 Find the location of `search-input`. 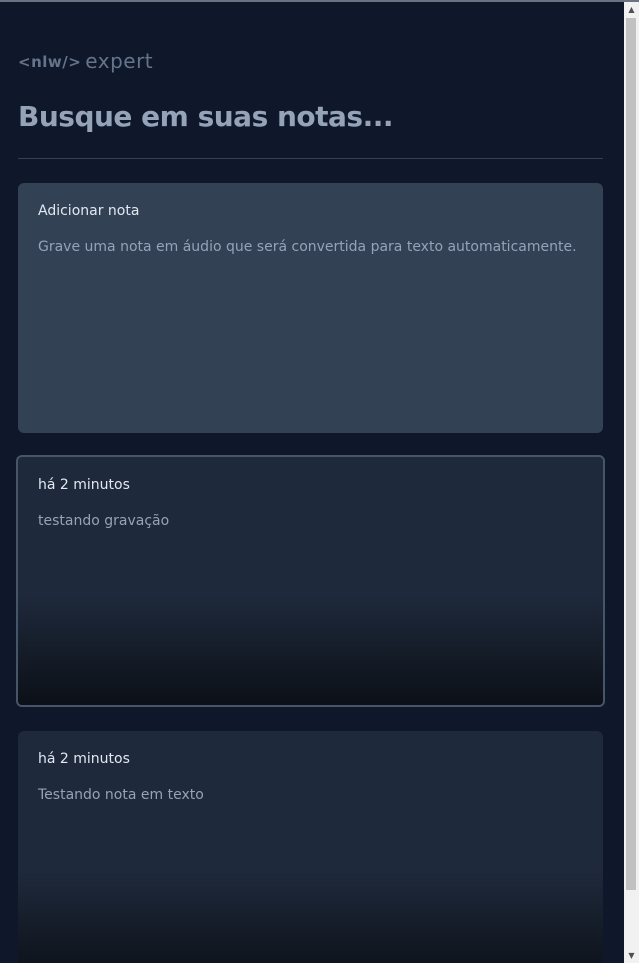

search-input is located at coordinates (310, 116).